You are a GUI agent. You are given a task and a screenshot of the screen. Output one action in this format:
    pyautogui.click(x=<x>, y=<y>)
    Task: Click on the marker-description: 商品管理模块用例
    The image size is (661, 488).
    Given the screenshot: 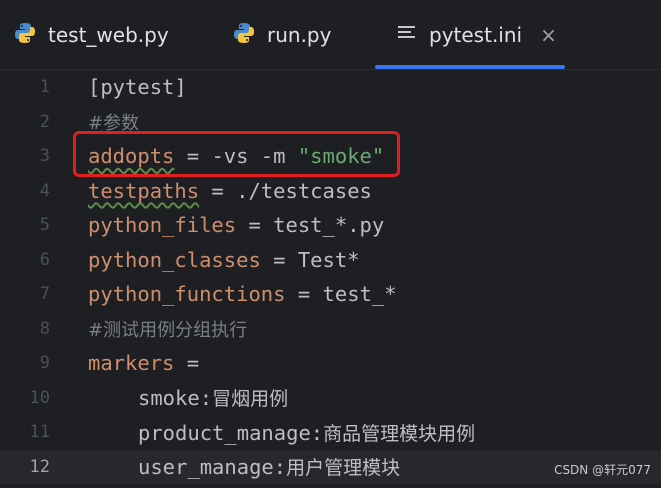 What is the action you would take?
    pyautogui.click(x=399, y=433)
    